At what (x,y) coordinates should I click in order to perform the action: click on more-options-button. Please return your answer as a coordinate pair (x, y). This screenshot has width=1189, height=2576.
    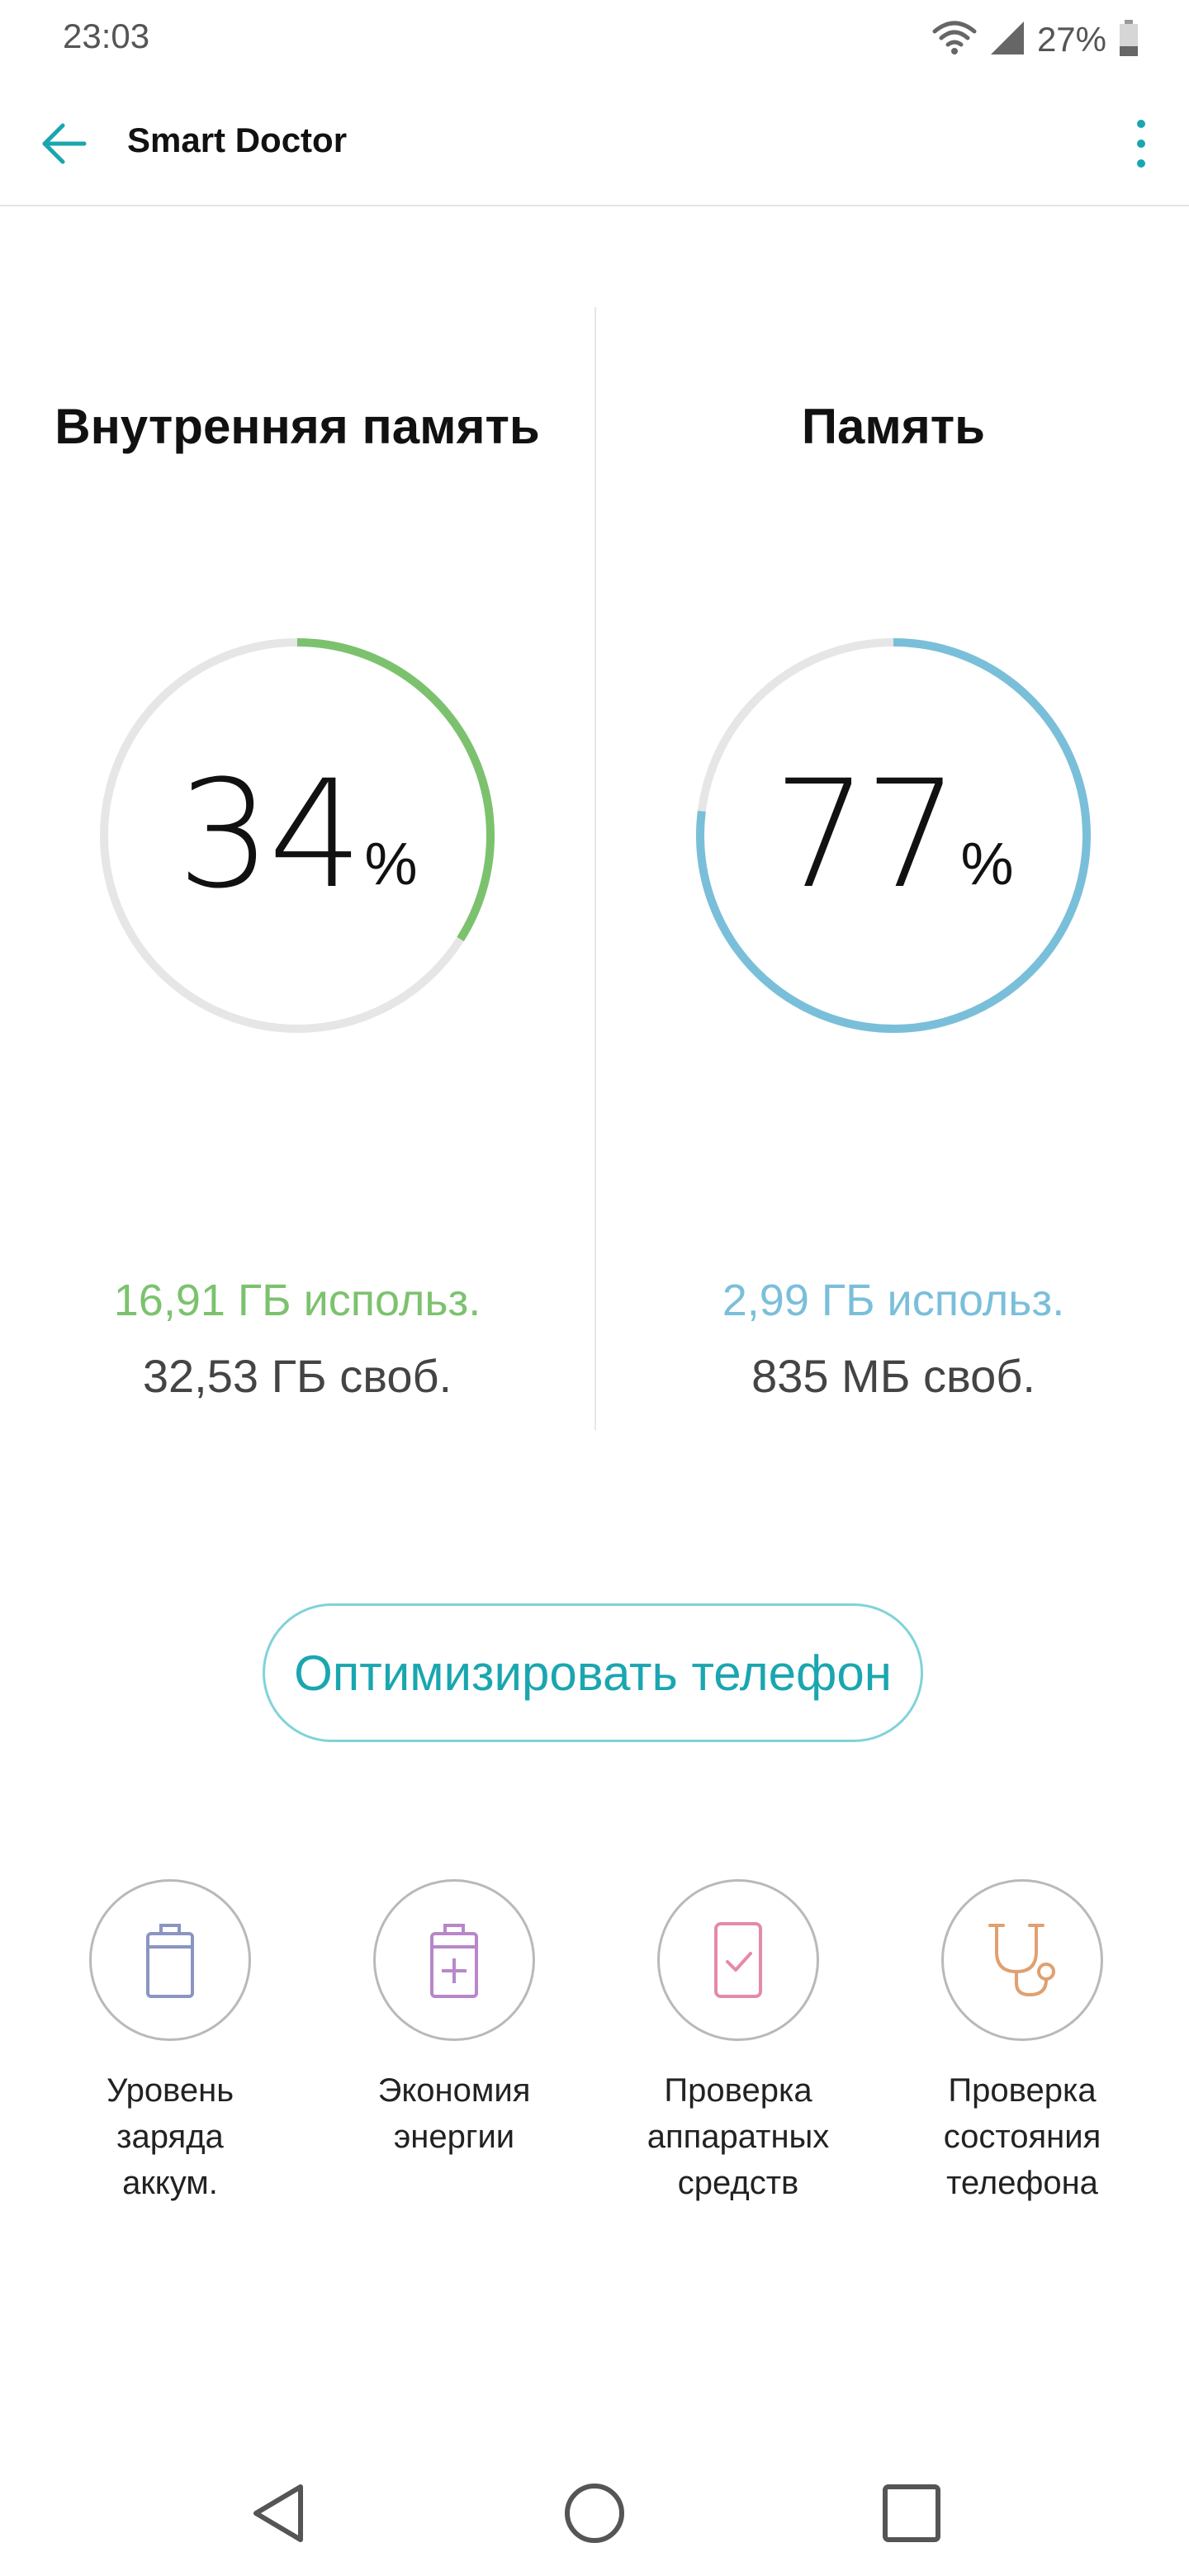
    Looking at the image, I should click on (1141, 143).